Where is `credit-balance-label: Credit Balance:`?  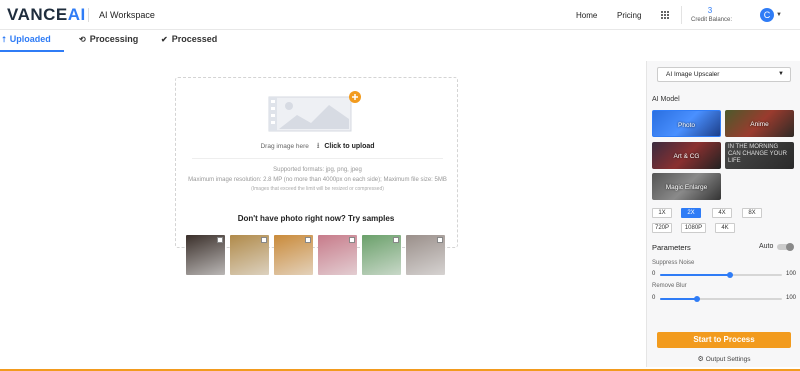
credit-balance-label: Credit Balance: is located at coordinates (712, 20).